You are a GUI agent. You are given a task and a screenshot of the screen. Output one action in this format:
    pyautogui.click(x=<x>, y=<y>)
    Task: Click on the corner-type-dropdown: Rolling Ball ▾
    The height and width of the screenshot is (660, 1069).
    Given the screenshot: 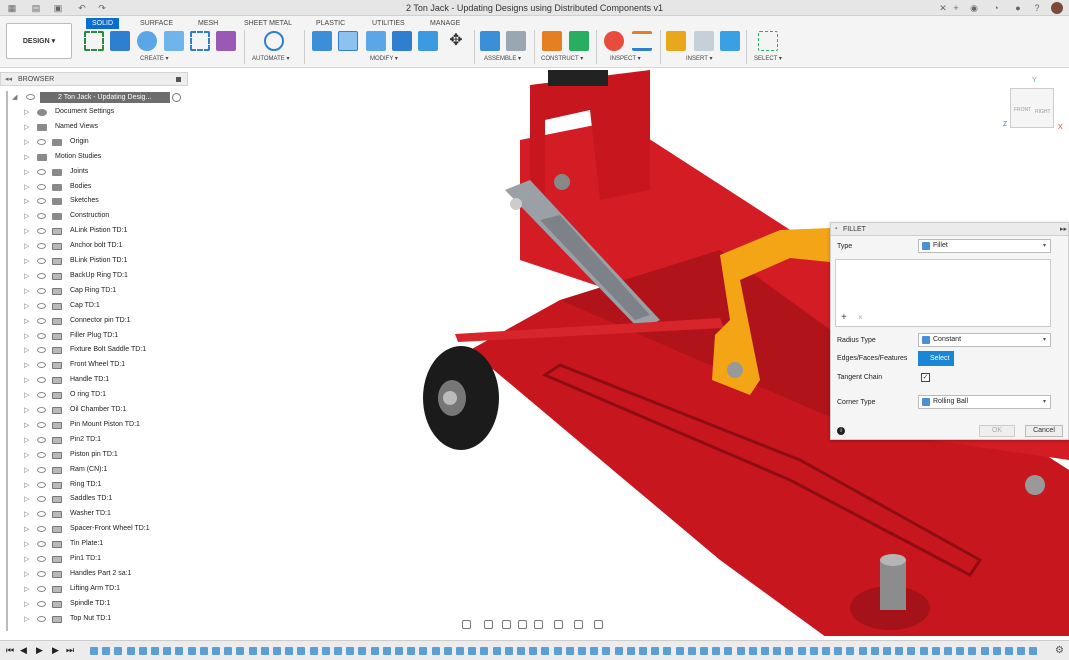 What is the action you would take?
    pyautogui.click(x=984, y=402)
    